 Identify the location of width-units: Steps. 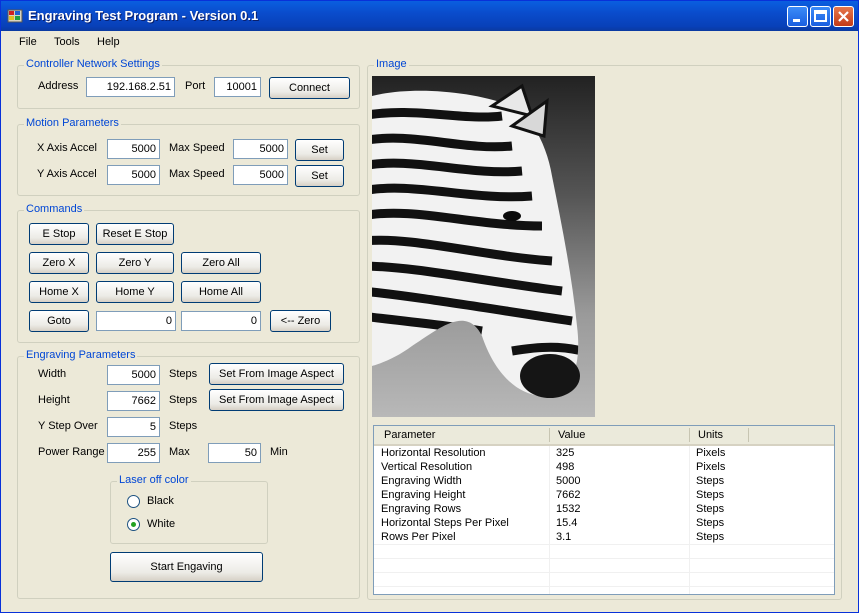
(183, 374).